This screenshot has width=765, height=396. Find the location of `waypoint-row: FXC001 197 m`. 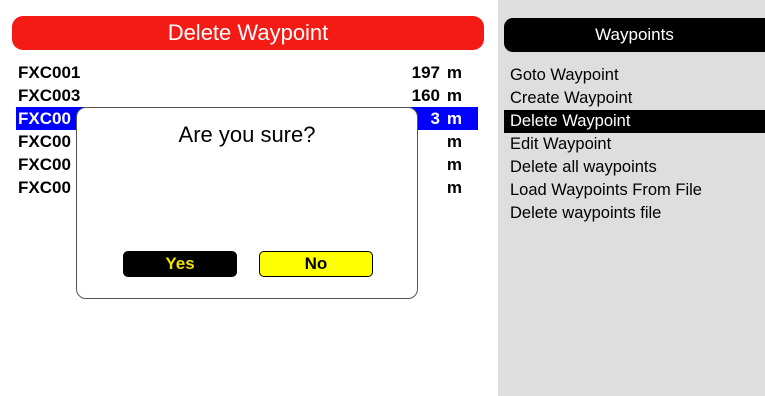

waypoint-row: FXC001 197 m is located at coordinates (247, 72).